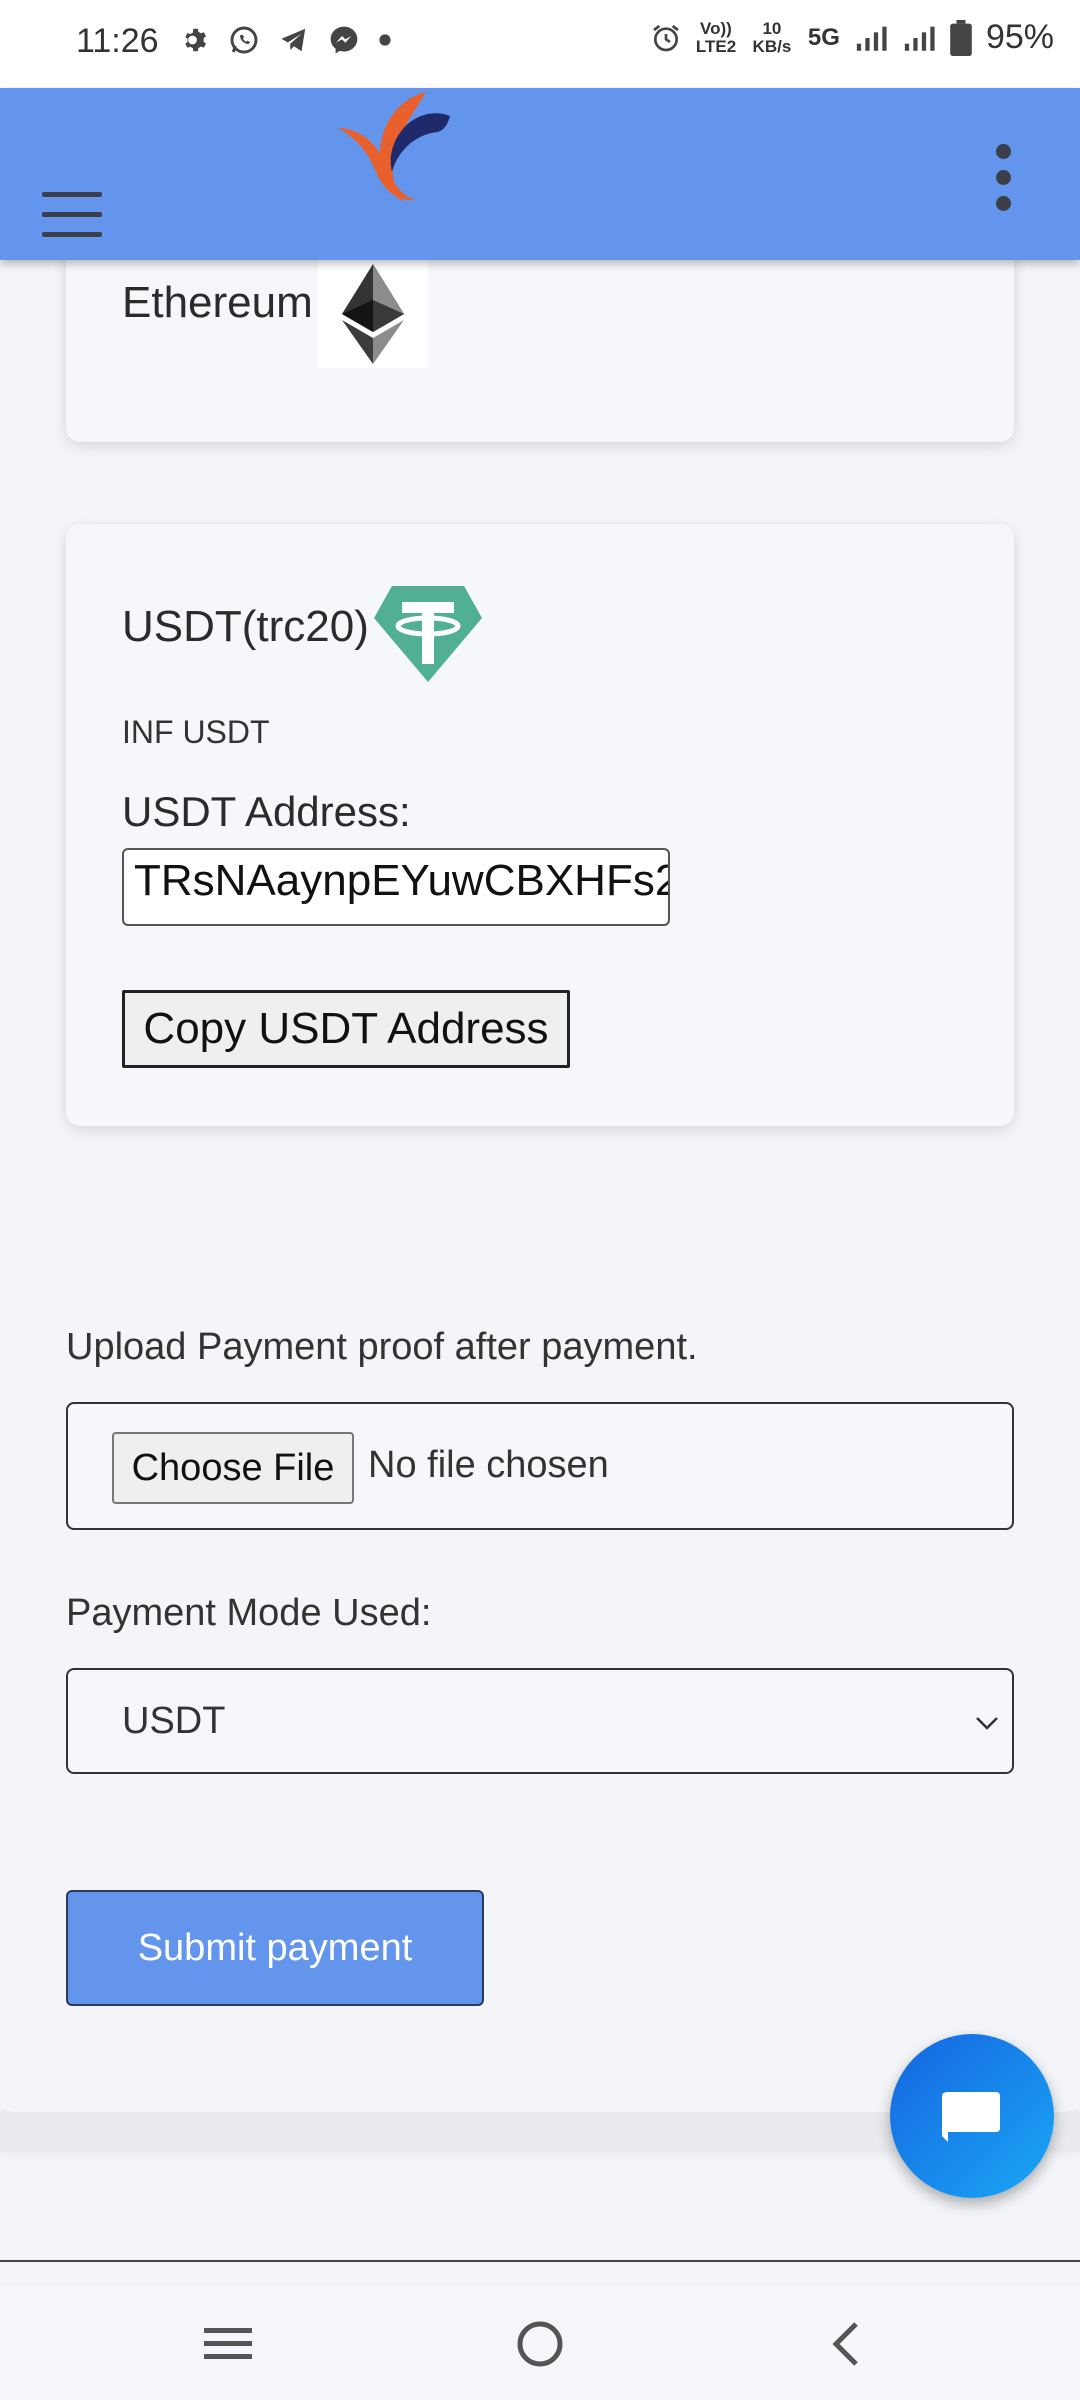 The width and height of the screenshot is (1080, 2400). I want to click on home-icon, so click(540, 2346).